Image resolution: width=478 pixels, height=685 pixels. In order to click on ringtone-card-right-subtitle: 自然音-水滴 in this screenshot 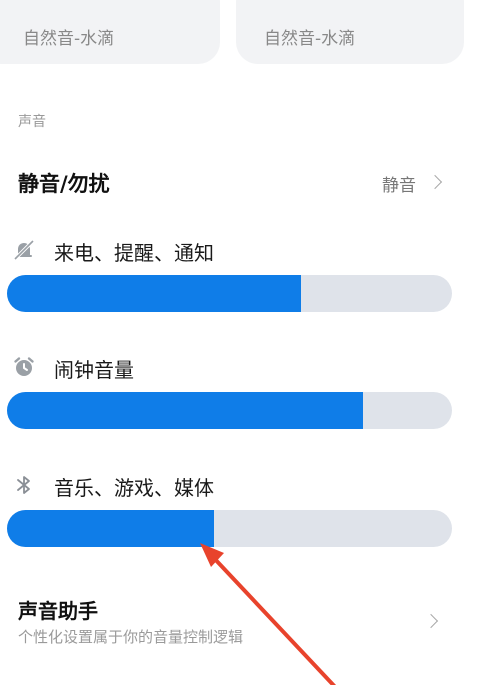, I will do `click(310, 39)`.